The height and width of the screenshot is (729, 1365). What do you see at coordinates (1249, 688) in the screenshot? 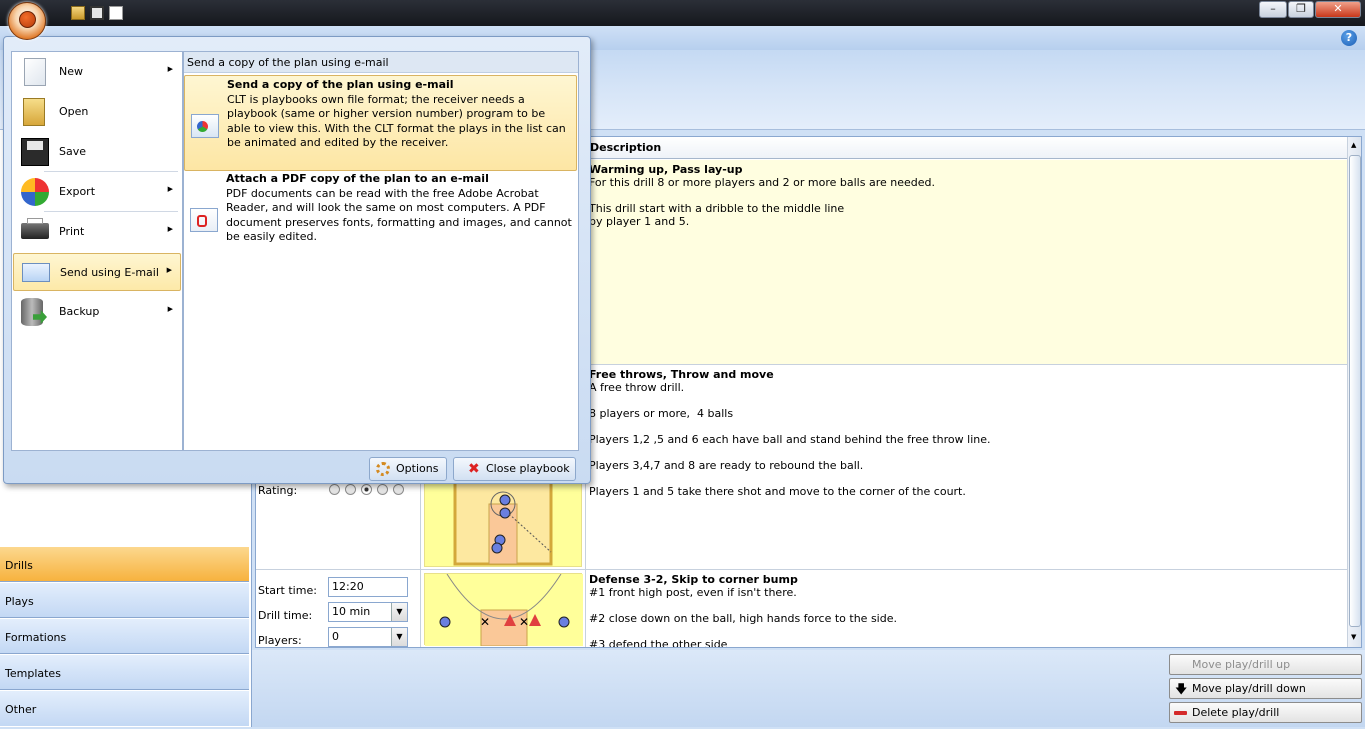
I see `move-down-label: Move play/drill down` at bounding box center [1249, 688].